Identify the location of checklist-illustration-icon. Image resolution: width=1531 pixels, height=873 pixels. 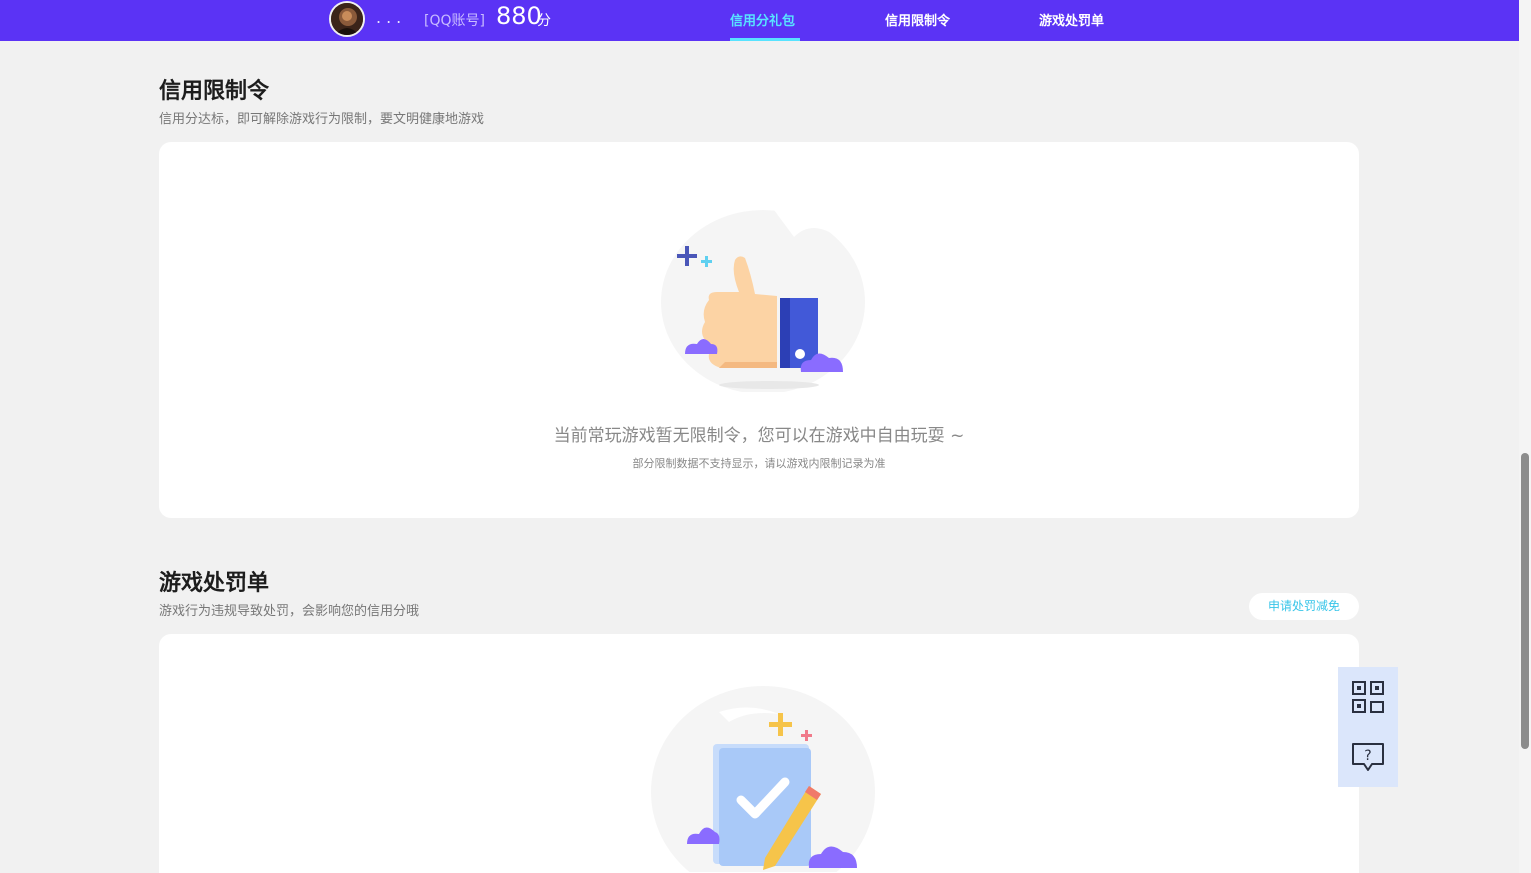
(763, 779).